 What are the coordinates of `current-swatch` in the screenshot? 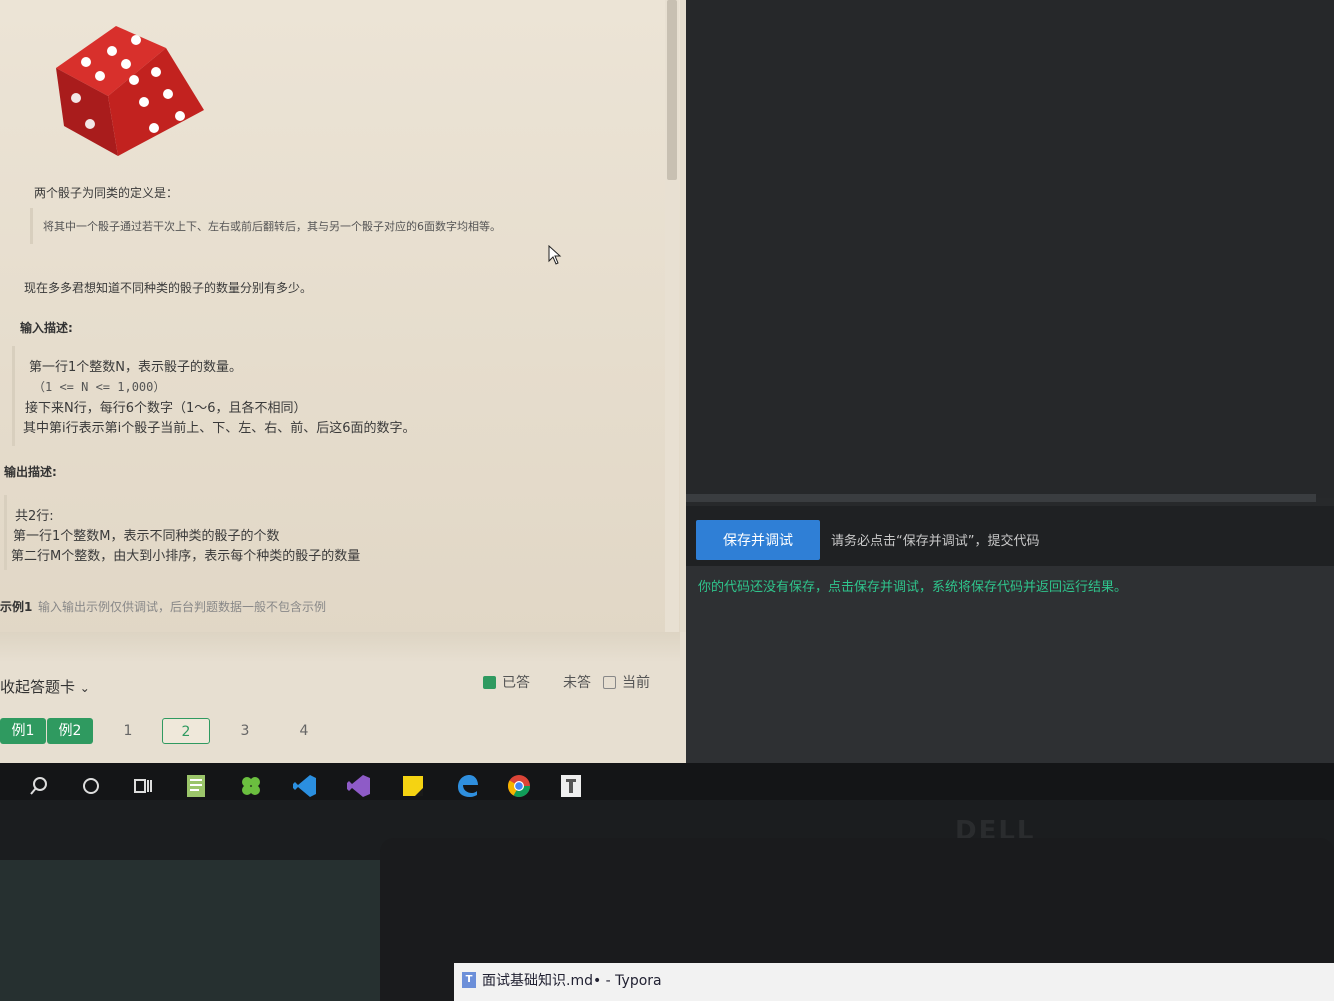 It's located at (609, 682).